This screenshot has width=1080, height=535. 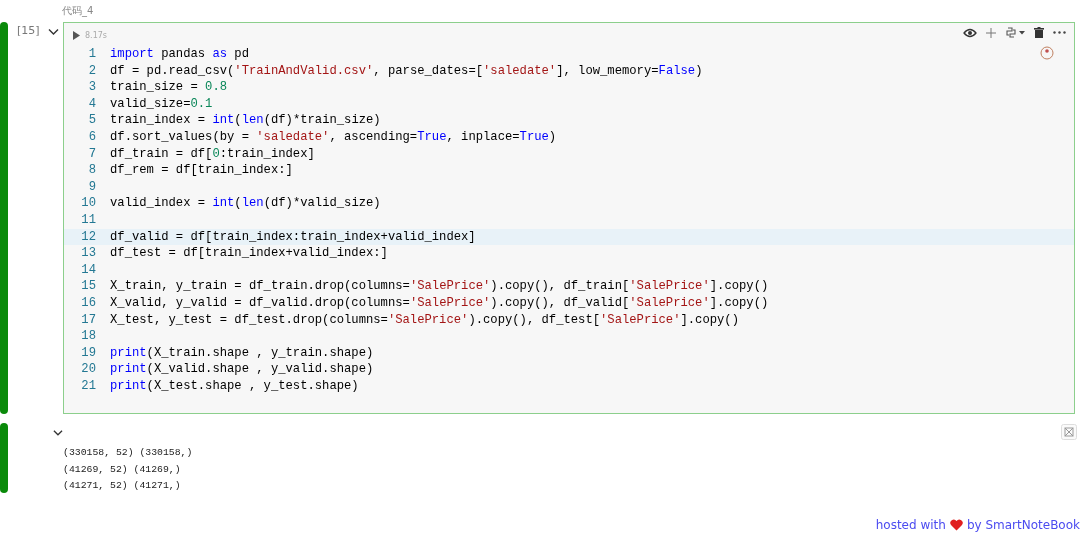 What do you see at coordinates (179, 54) in the screenshot?
I see `code-line: import pandas as pd` at bounding box center [179, 54].